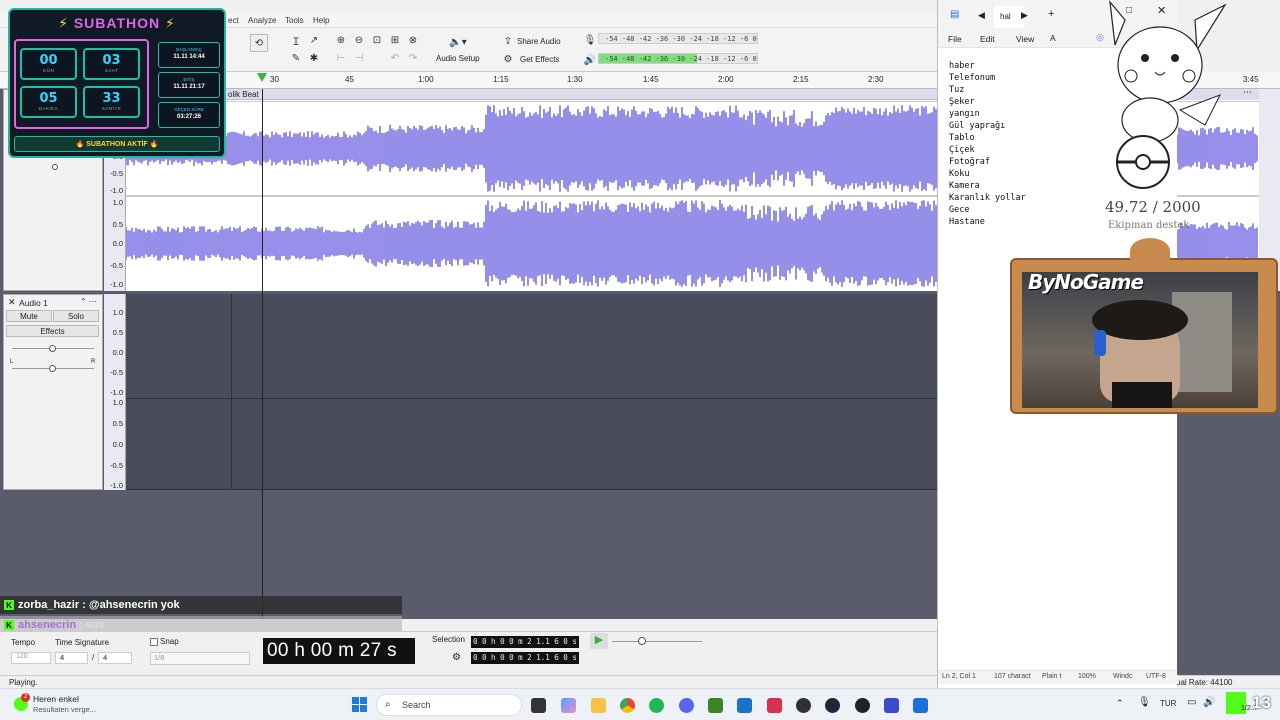 Image resolution: width=1280 pixels, height=720 pixels. I want to click on speaker-icon: 🔈▾, so click(458, 42).